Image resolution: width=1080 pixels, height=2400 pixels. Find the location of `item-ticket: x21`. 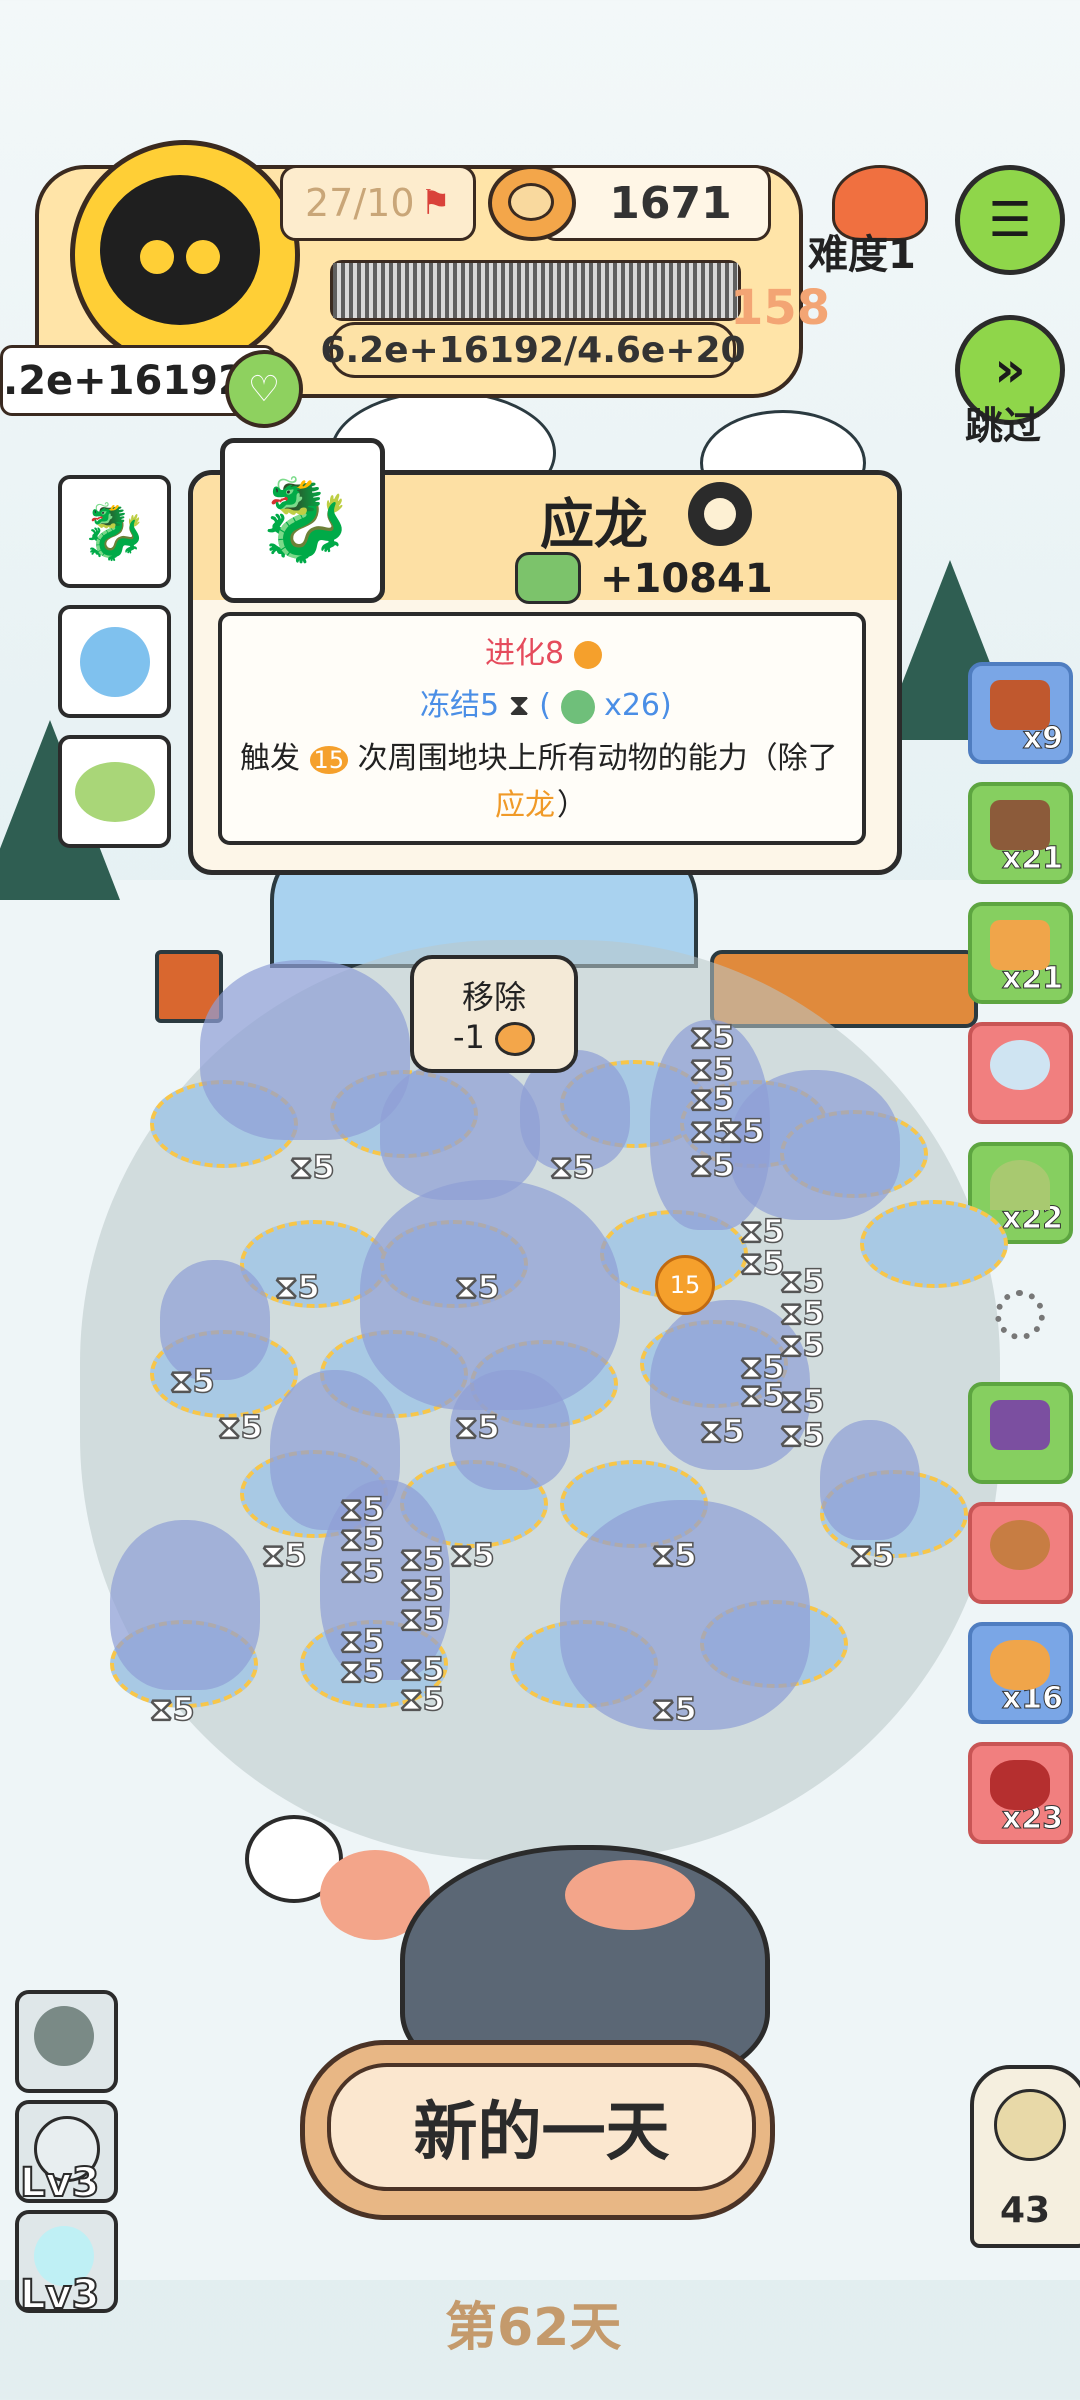

item-ticket: x21 is located at coordinates (1020, 953).